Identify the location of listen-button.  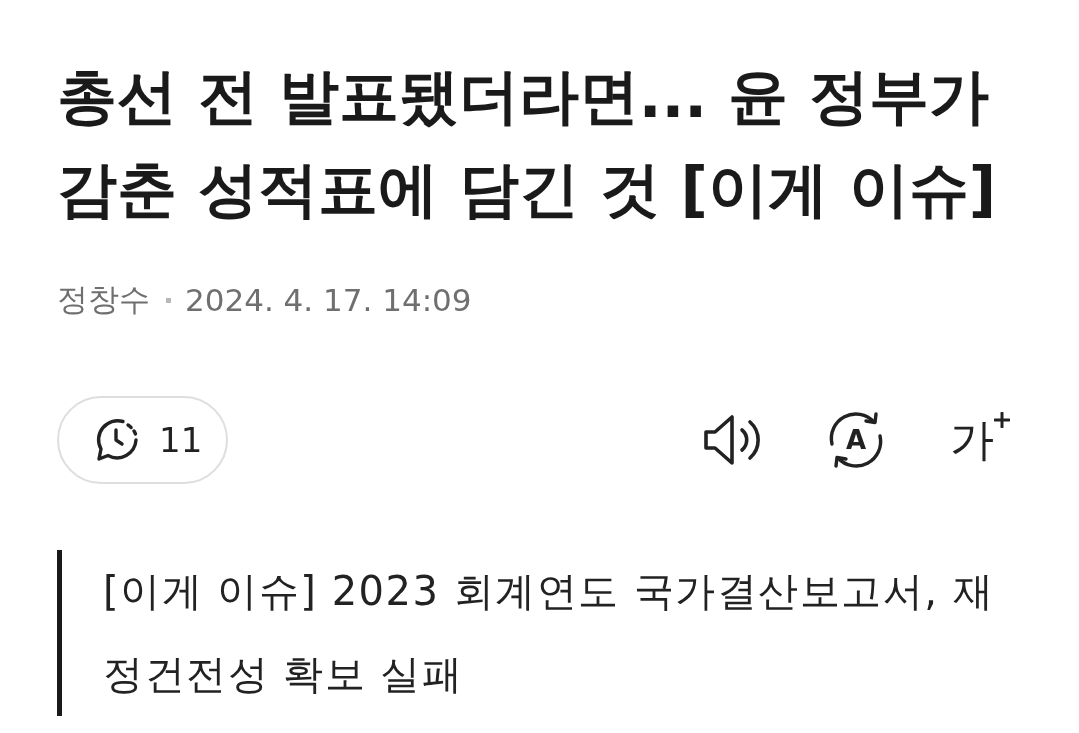
(732, 440).